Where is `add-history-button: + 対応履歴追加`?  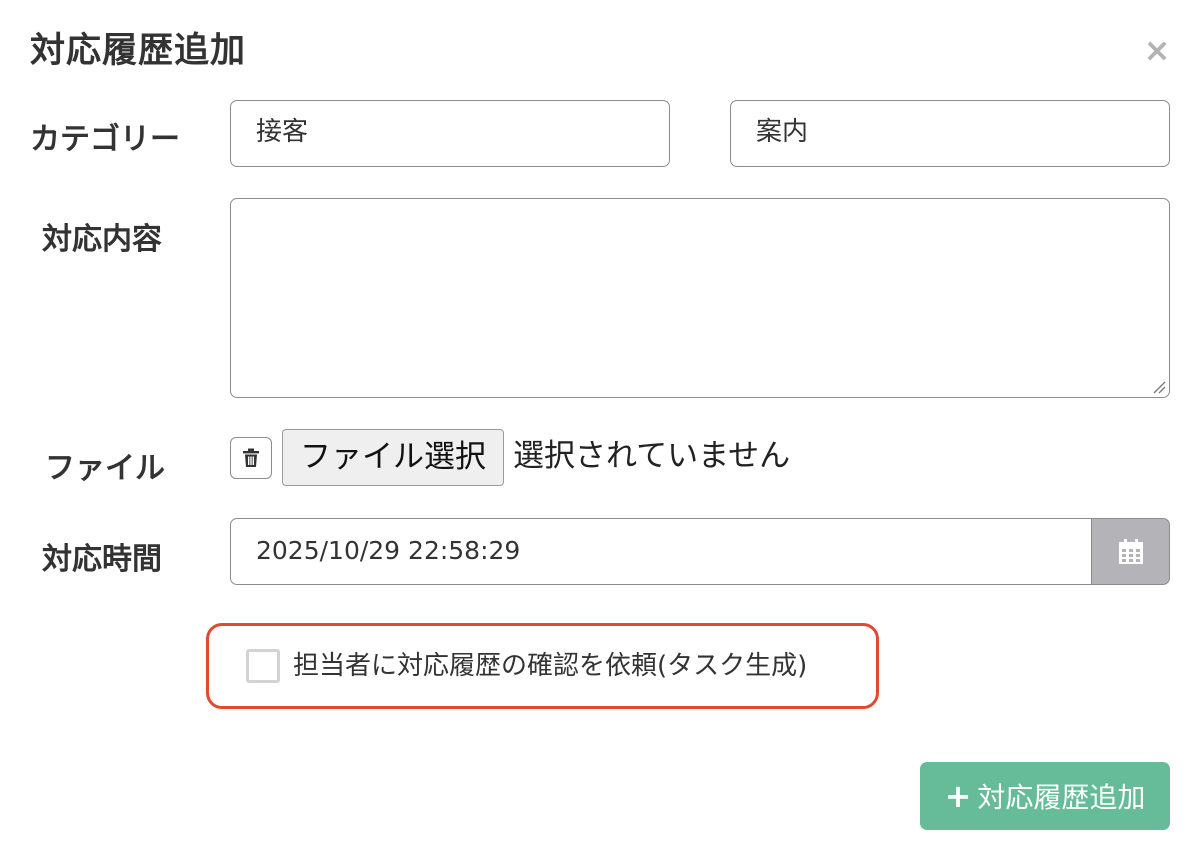
add-history-button: + 対応履歴追加 is located at coordinates (1045, 796).